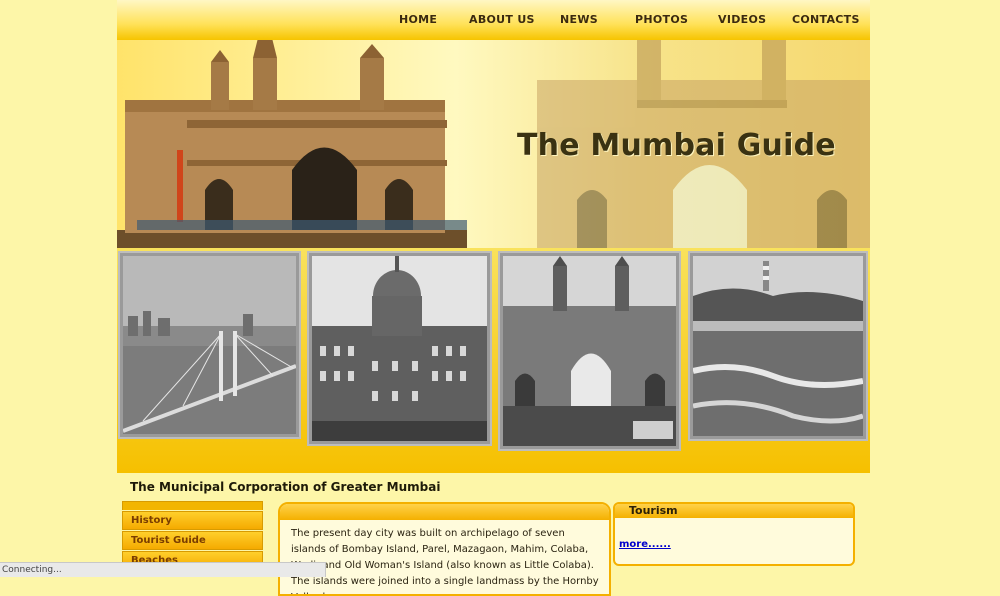 The image size is (1000, 596). What do you see at coordinates (589, 351) in the screenshot?
I see `photo-gateway` at bounding box center [589, 351].